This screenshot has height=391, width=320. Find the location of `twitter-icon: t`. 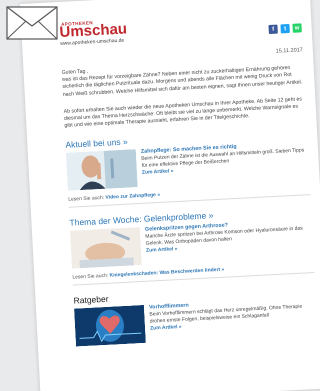

twitter-icon: t is located at coordinates (285, 28).